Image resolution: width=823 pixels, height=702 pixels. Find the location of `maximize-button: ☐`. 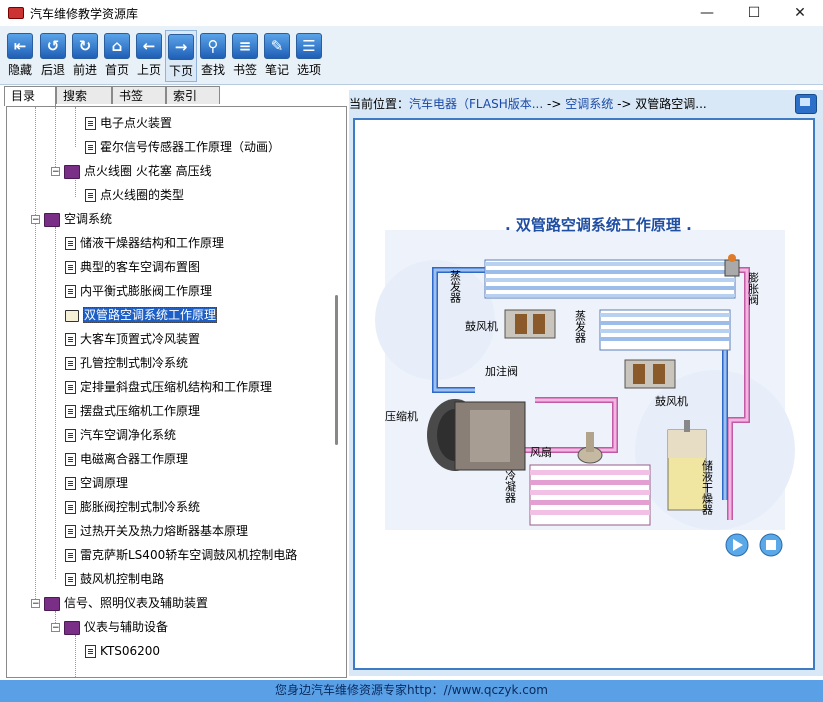

maximize-button: ☐ is located at coordinates (754, 13).